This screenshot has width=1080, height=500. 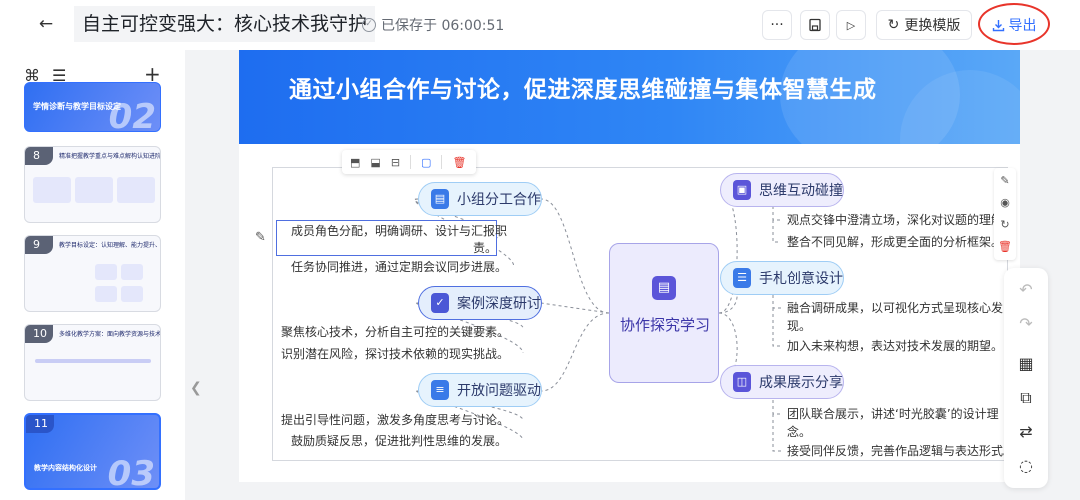 I want to click on branch-node: ◫ 成果展示分享, so click(x=782, y=382).